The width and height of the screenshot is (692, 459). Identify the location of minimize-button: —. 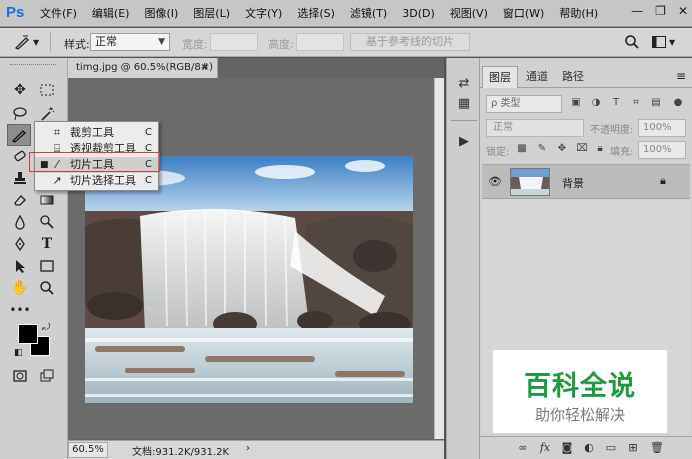
(637, 11).